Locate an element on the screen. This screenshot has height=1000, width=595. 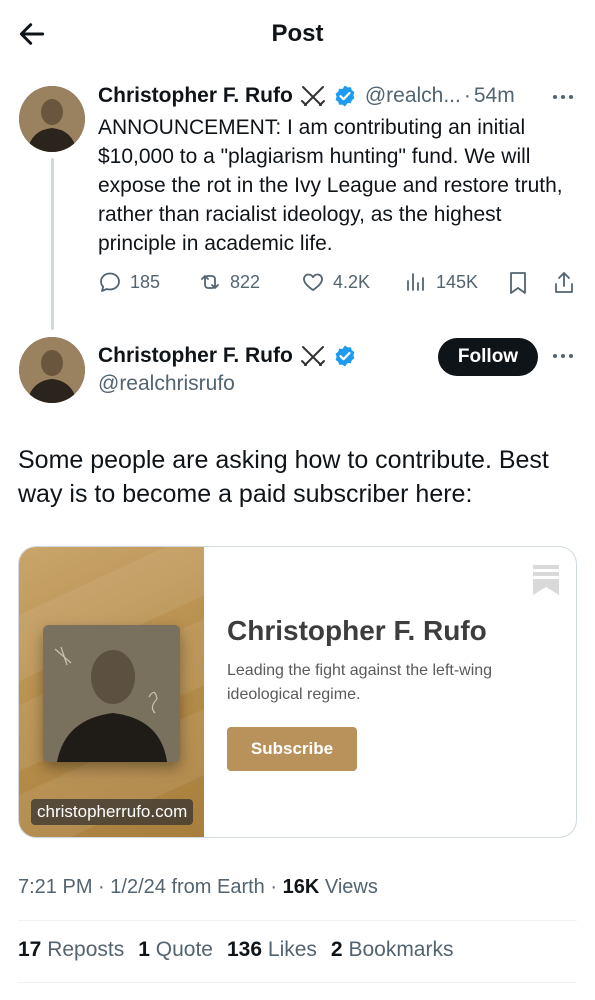
likes-stat: 136 Likes is located at coordinates (272, 950).